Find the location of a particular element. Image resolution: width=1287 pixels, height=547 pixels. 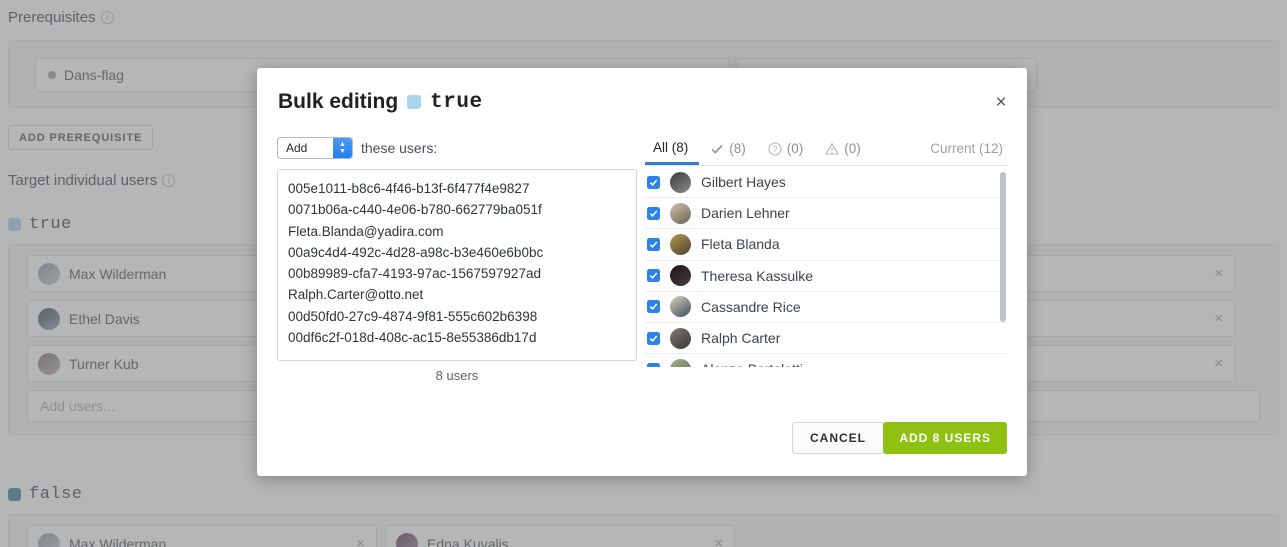

add-users-button: ADD 8 USERS is located at coordinates (945, 438).